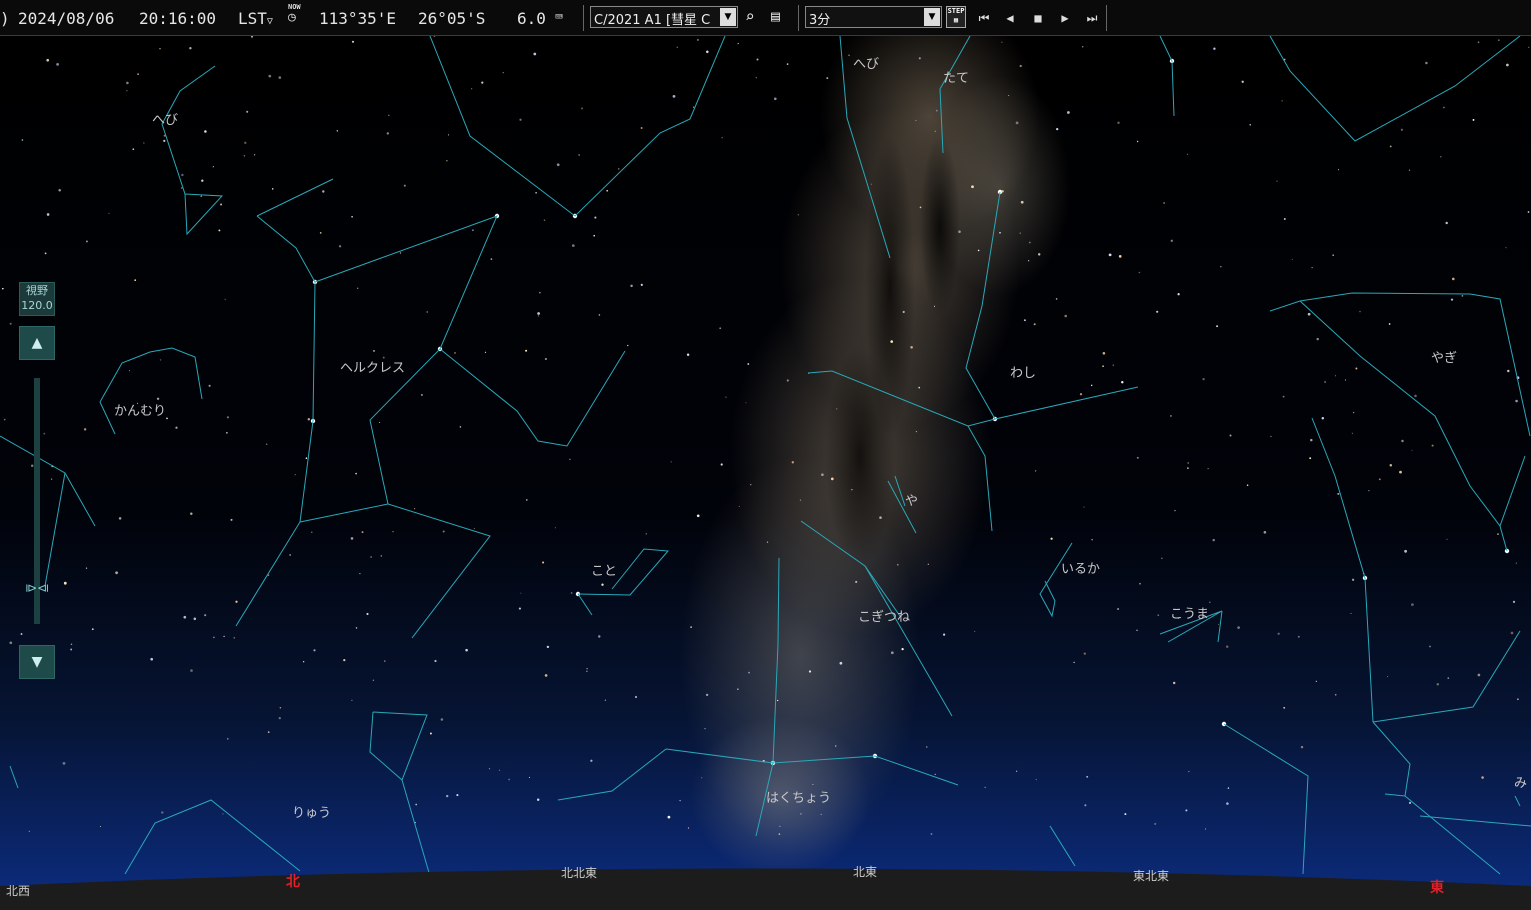  I want to click on latitude-display: 26°05'S, so click(451, 18).